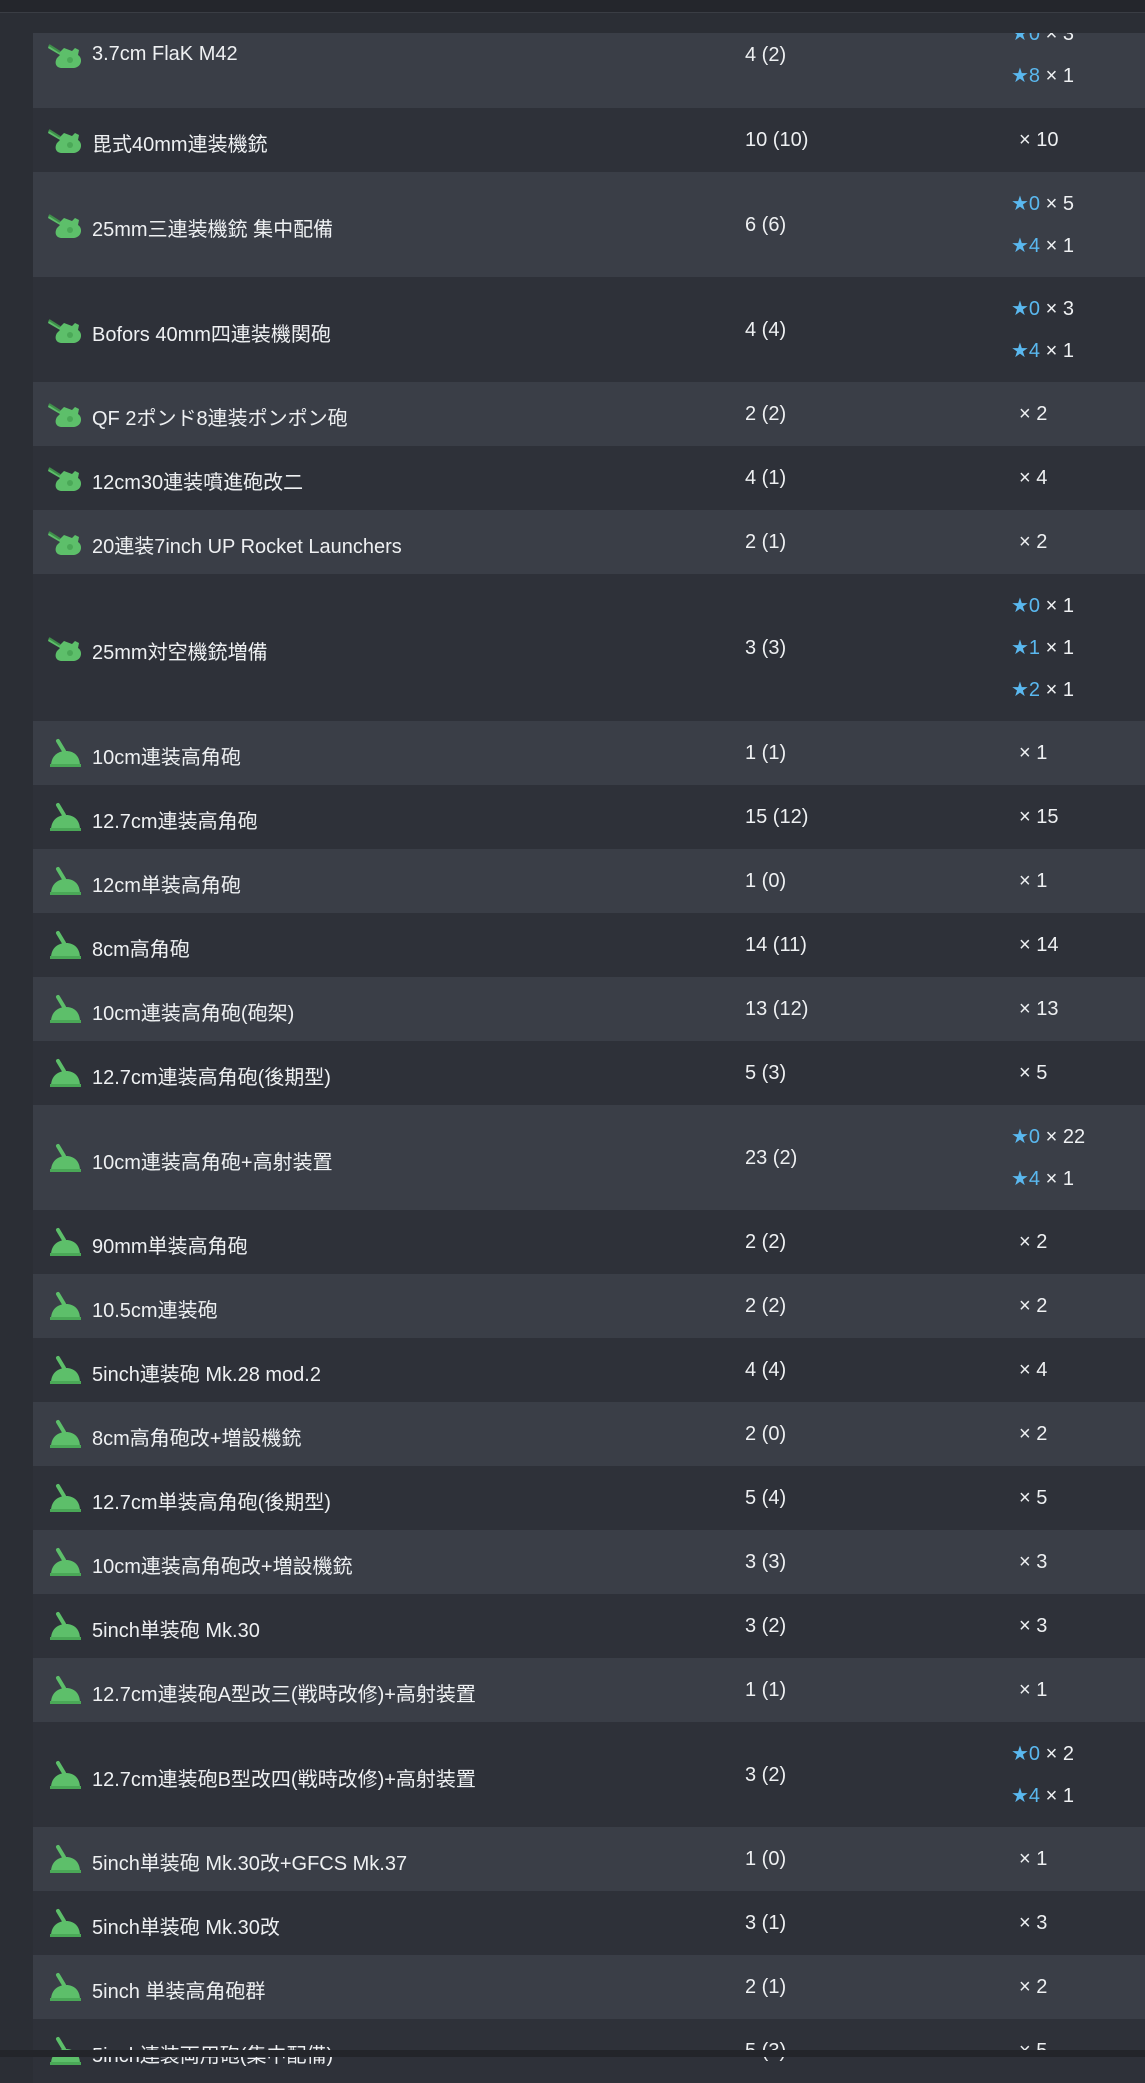  What do you see at coordinates (766, 1626) in the screenshot?
I see `equipment-count: 3 (2)` at bounding box center [766, 1626].